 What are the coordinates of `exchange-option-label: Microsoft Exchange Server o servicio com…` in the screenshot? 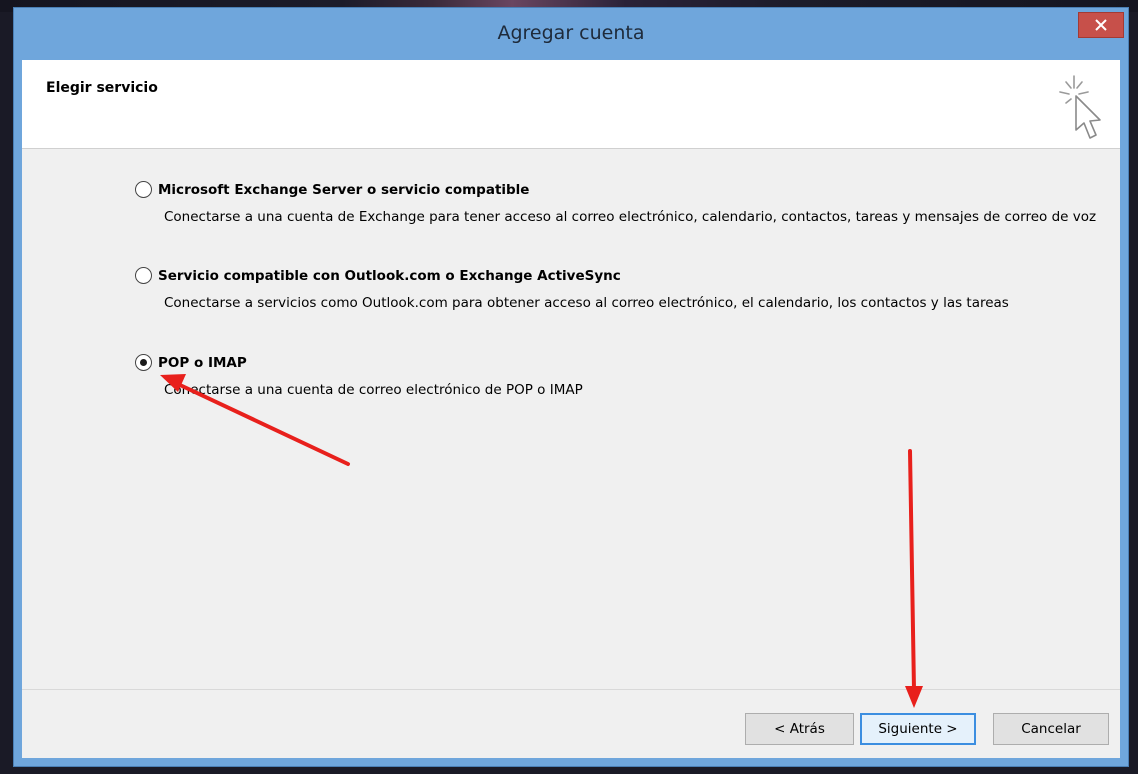 It's located at (343, 190).